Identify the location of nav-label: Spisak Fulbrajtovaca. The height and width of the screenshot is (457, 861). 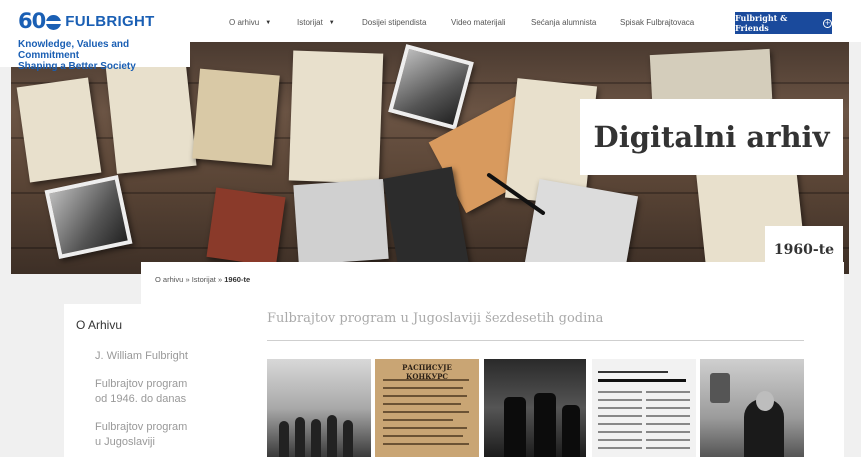
(657, 22).